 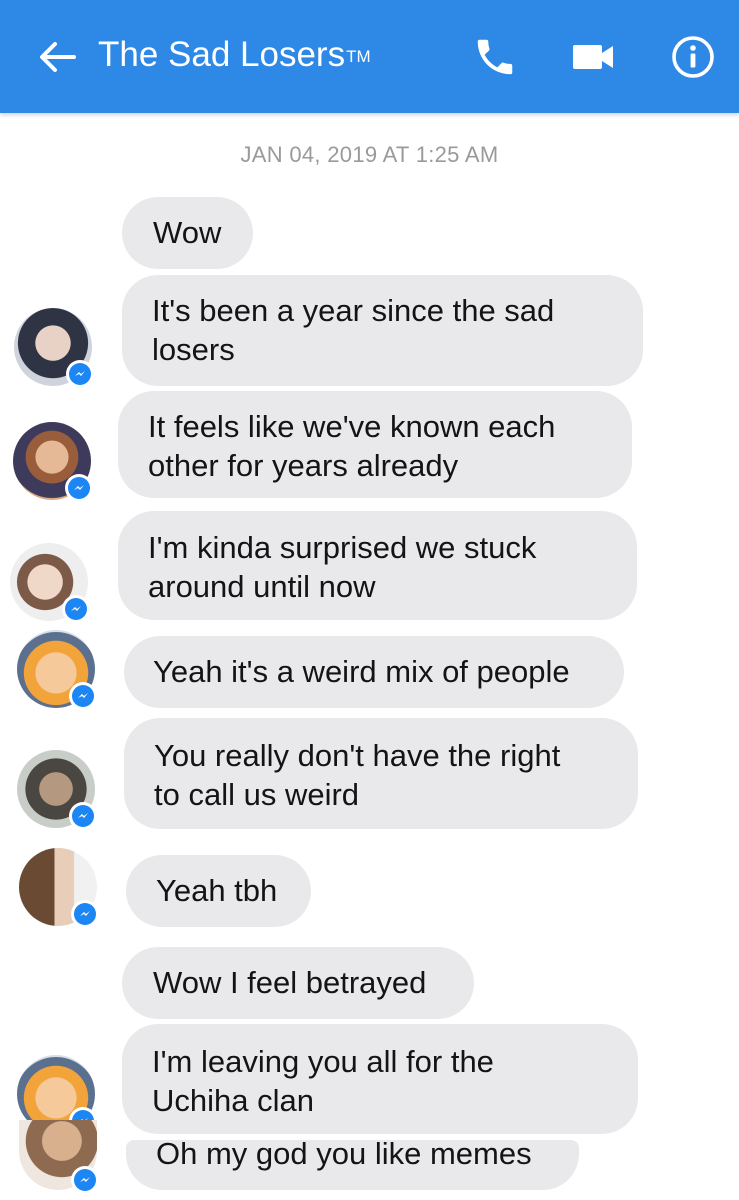 I want to click on phone-icon, so click(x=495, y=57).